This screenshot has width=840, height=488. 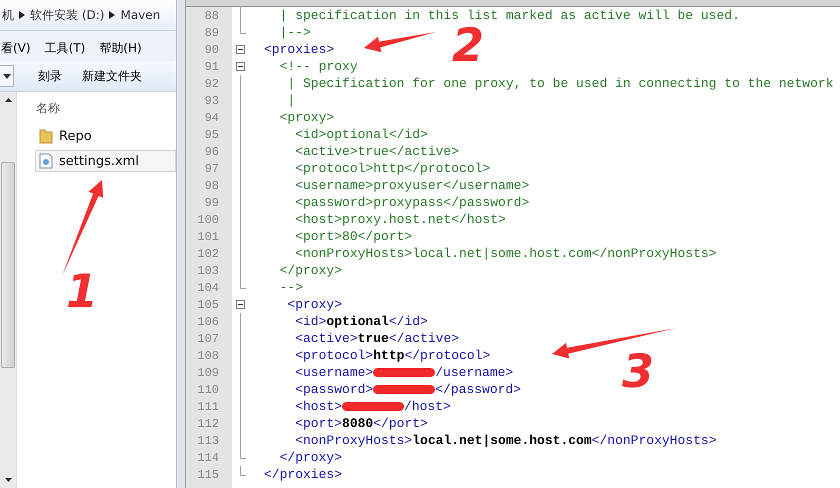 What do you see at coordinates (638, 371) in the screenshot?
I see `annotation-number: 3` at bounding box center [638, 371].